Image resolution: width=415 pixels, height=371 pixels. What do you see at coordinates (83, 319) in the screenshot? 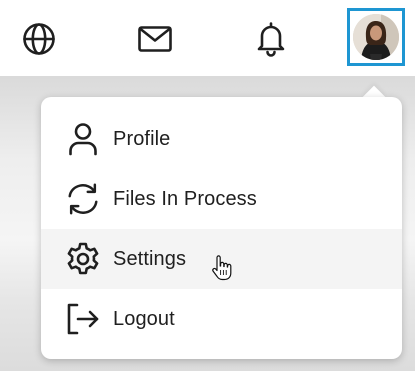
I see `logout-icon` at bounding box center [83, 319].